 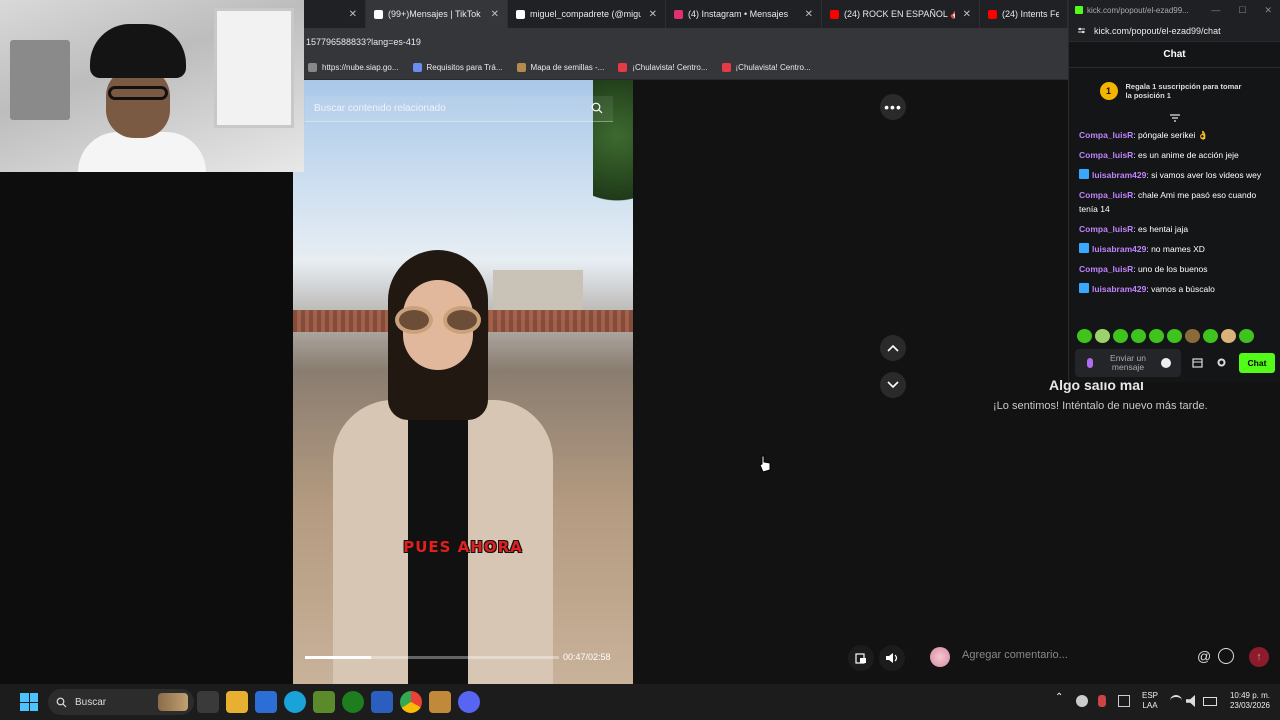 I want to click on browser-tab: (99+)Mensajes | TikTok ✕, so click(x=437, y=14).